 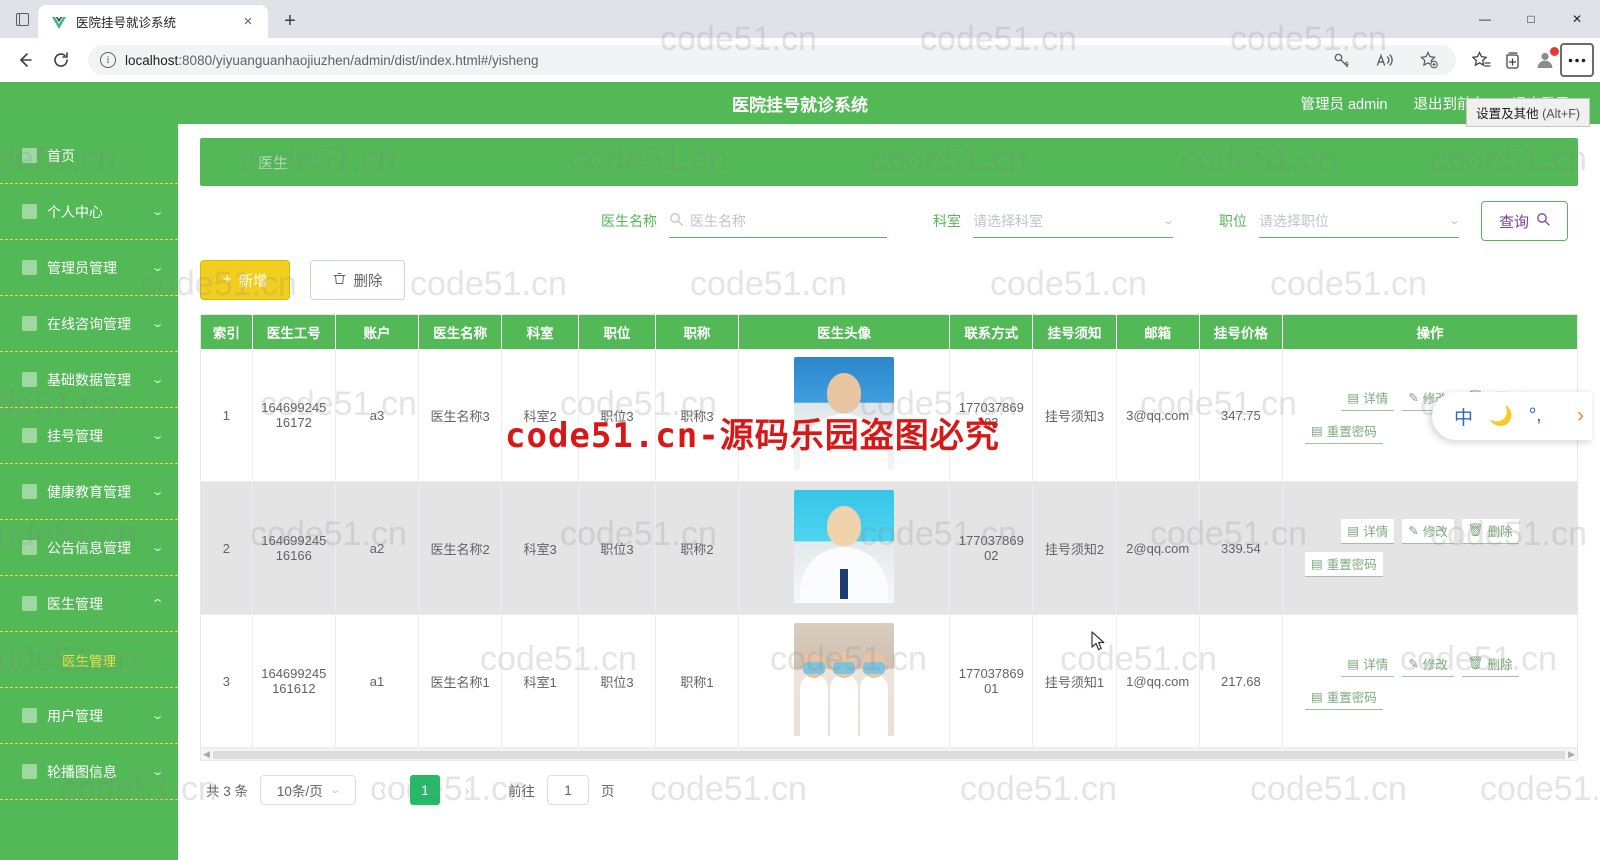 I want to click on moon-icon: 🌙, so click(x=1501, y=416).